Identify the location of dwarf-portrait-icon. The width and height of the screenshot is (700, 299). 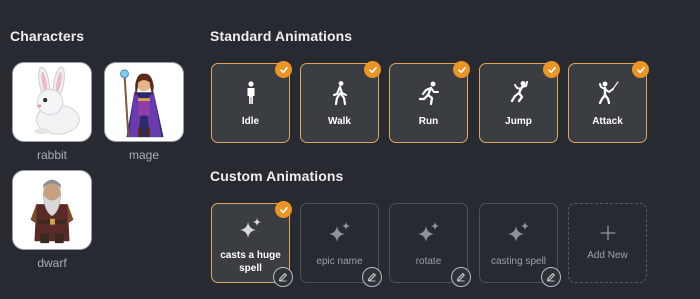
(52, 210).